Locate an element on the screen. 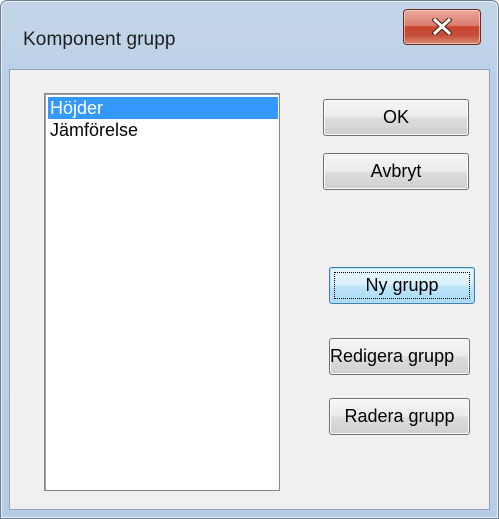  new-group-button: Ny grupp is located at coordinates (402, 285).